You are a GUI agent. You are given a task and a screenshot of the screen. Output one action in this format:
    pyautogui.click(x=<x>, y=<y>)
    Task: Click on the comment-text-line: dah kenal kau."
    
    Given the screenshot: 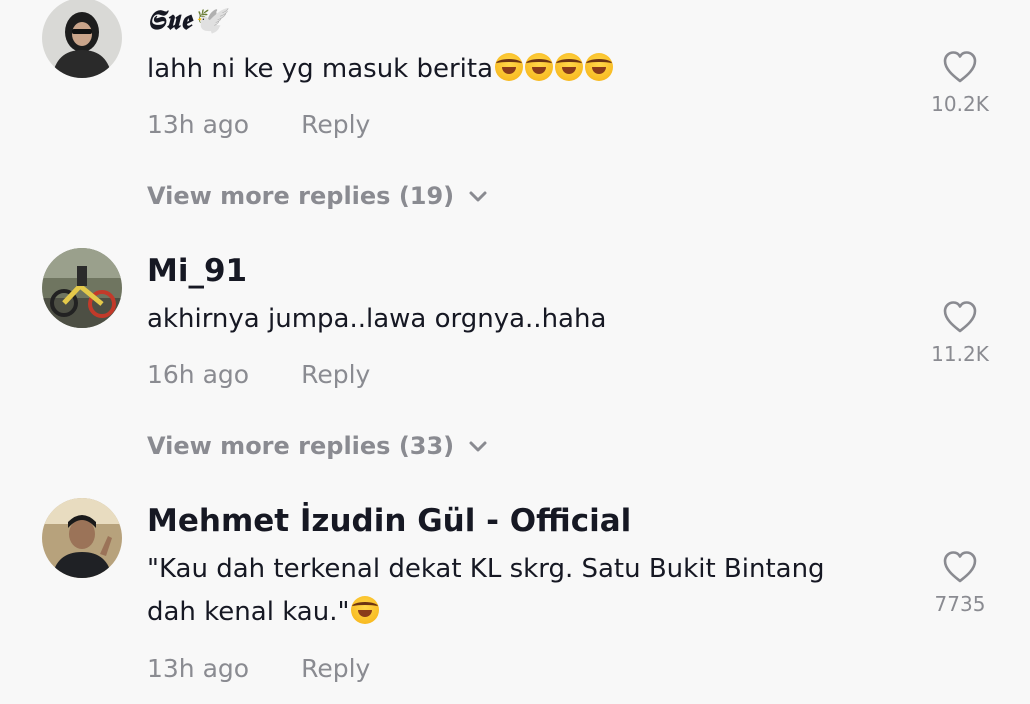 What is the action you would take?
    pyautogui.click(x=527, y=612)
    